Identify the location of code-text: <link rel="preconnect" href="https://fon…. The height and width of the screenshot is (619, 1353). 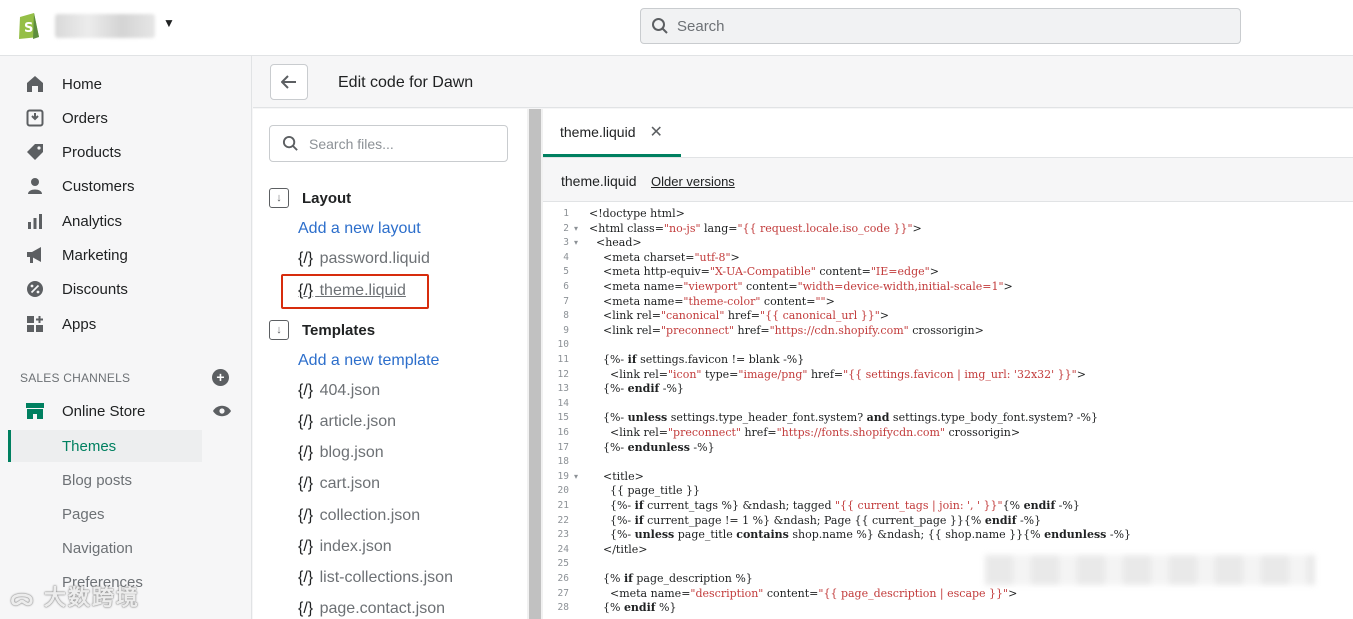
(805, 432).